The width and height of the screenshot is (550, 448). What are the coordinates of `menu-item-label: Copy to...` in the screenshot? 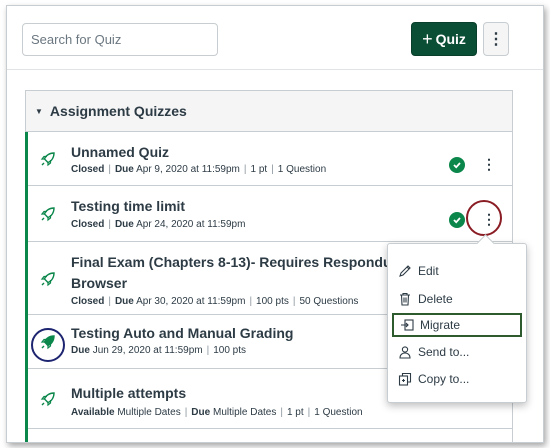 It's located at (444, 379).